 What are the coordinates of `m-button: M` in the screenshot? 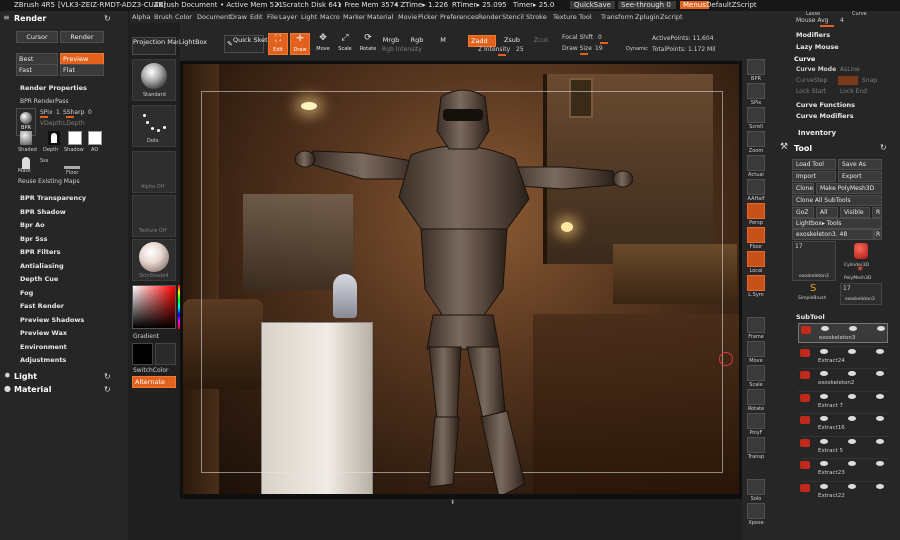 It's located at (443, 40).